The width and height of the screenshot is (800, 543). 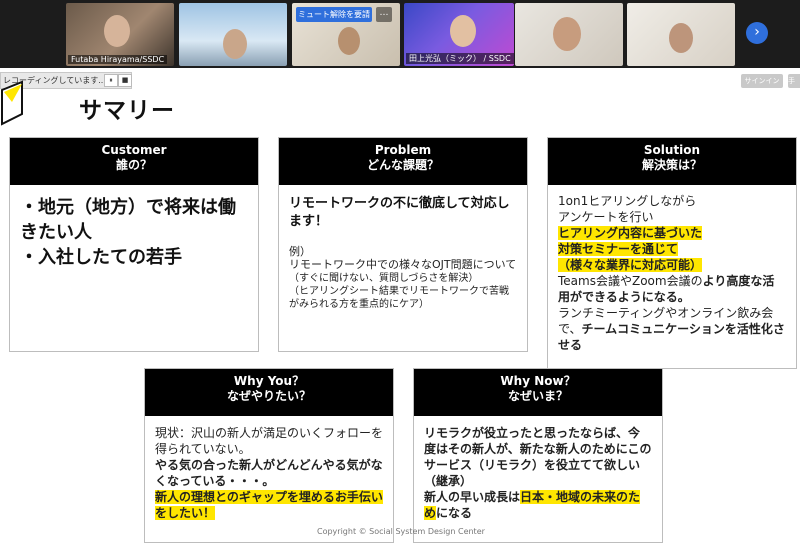 What do you see at coordinates (403, 264) in the screenshot?
I see `problem-example: リモートワーク中での様々なOJT問題について` at bounding box center [403, 264].